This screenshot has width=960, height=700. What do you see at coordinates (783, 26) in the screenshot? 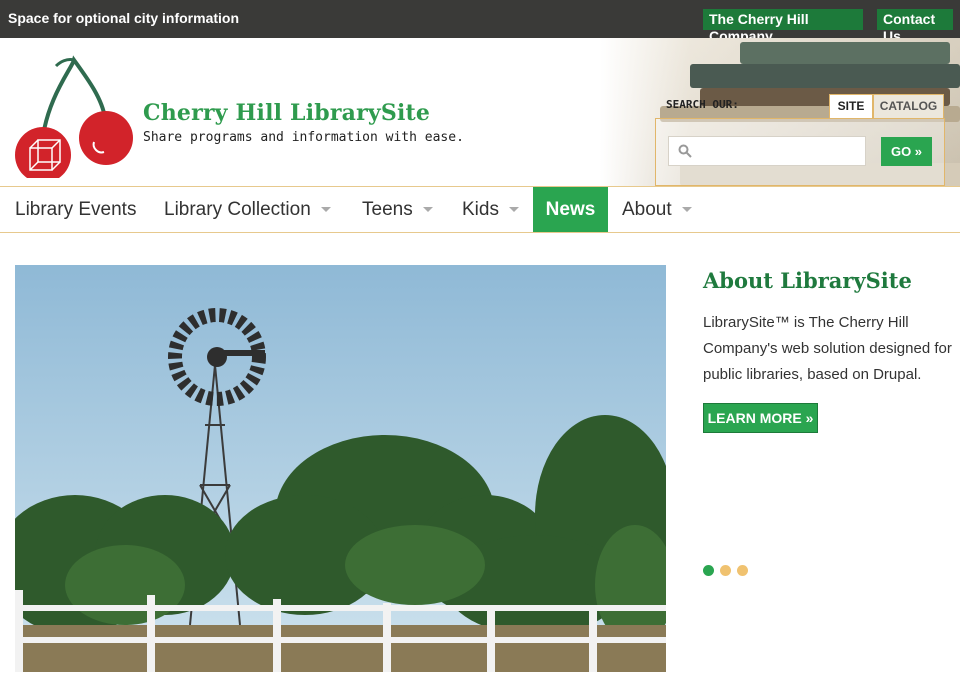
I see `cherry-hill-company-link: The Cherry Hill Company` at bounding box center [783, 26].